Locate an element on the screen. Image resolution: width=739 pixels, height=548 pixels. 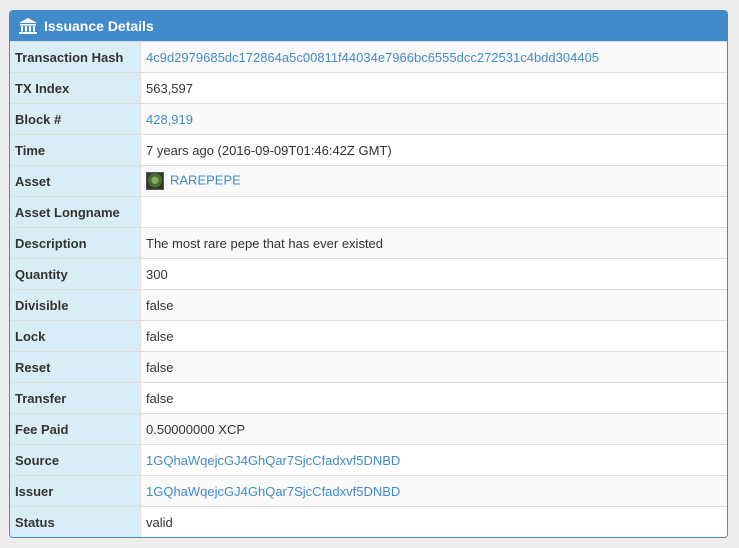
block-link: 428,919 is located at coordinates (169, 119).